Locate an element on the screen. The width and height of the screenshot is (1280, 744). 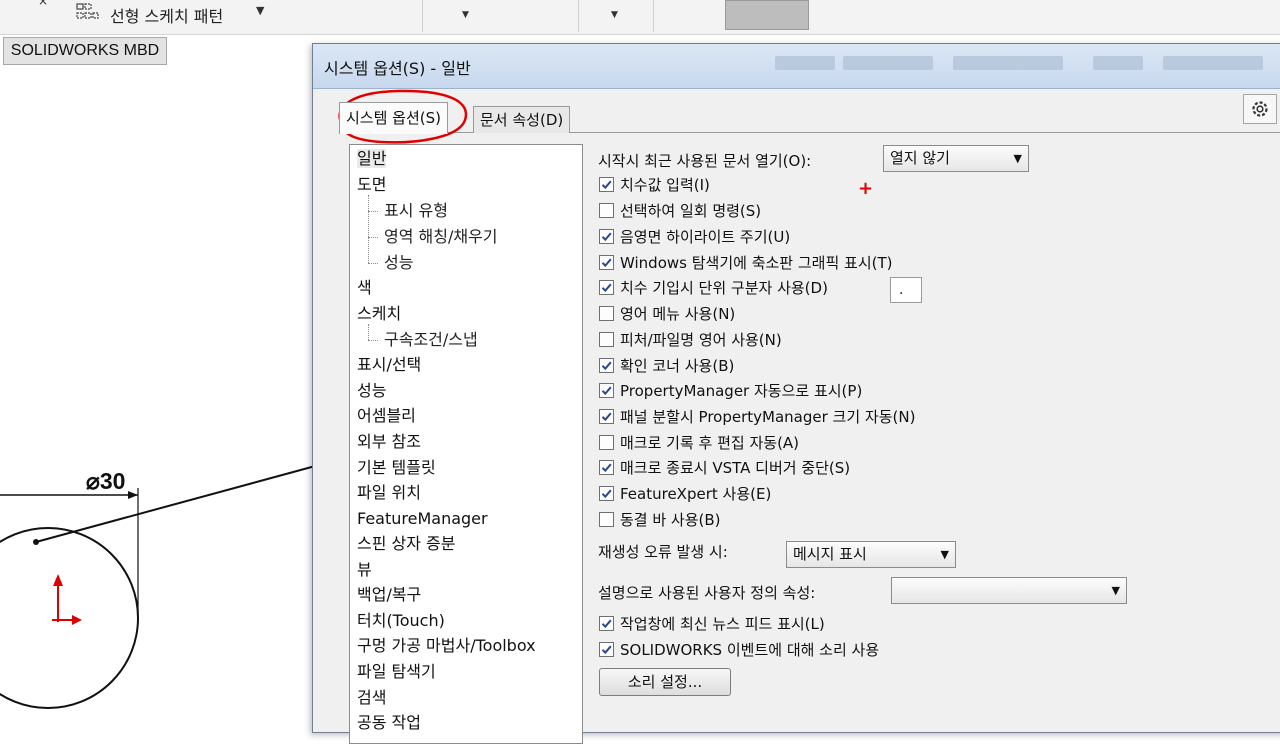
gear-icon is located at coordinates (1260, 109).